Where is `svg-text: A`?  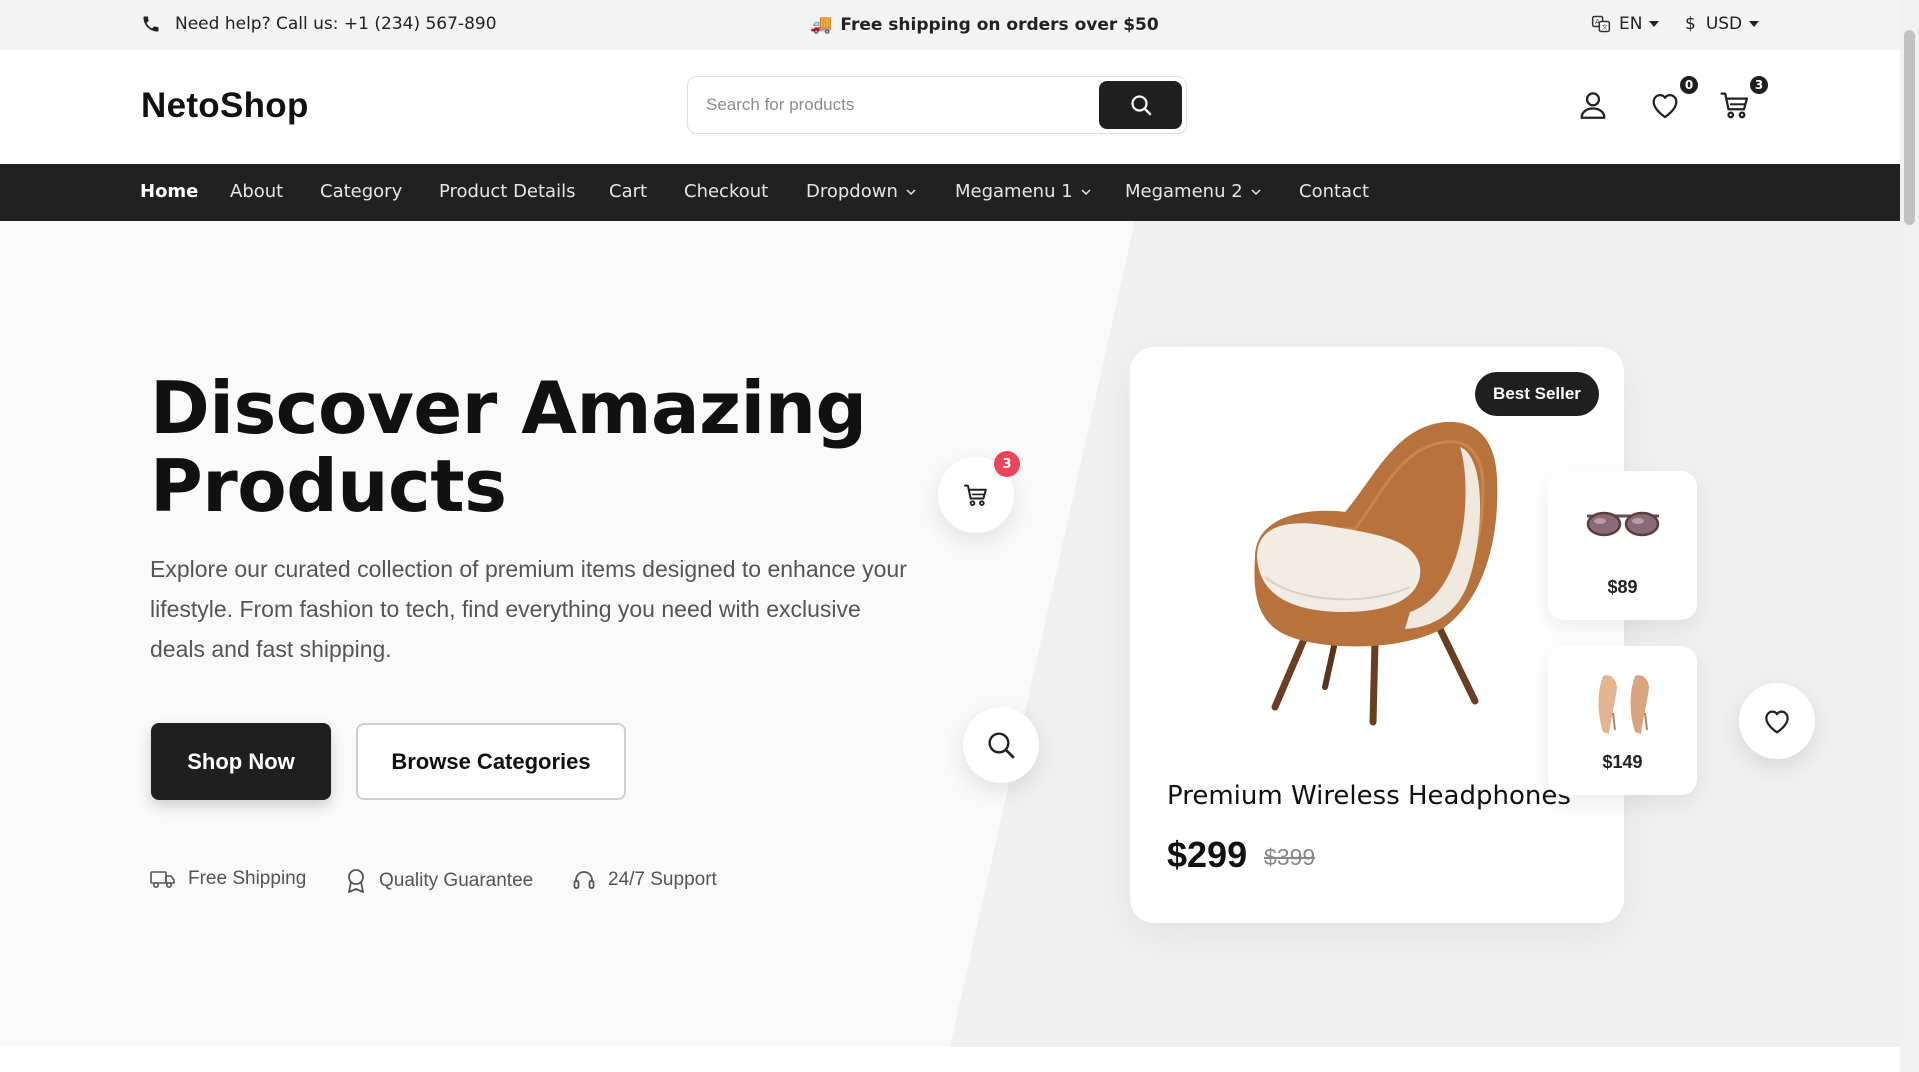
svg-text: A is located at coordinates (1597, 22).